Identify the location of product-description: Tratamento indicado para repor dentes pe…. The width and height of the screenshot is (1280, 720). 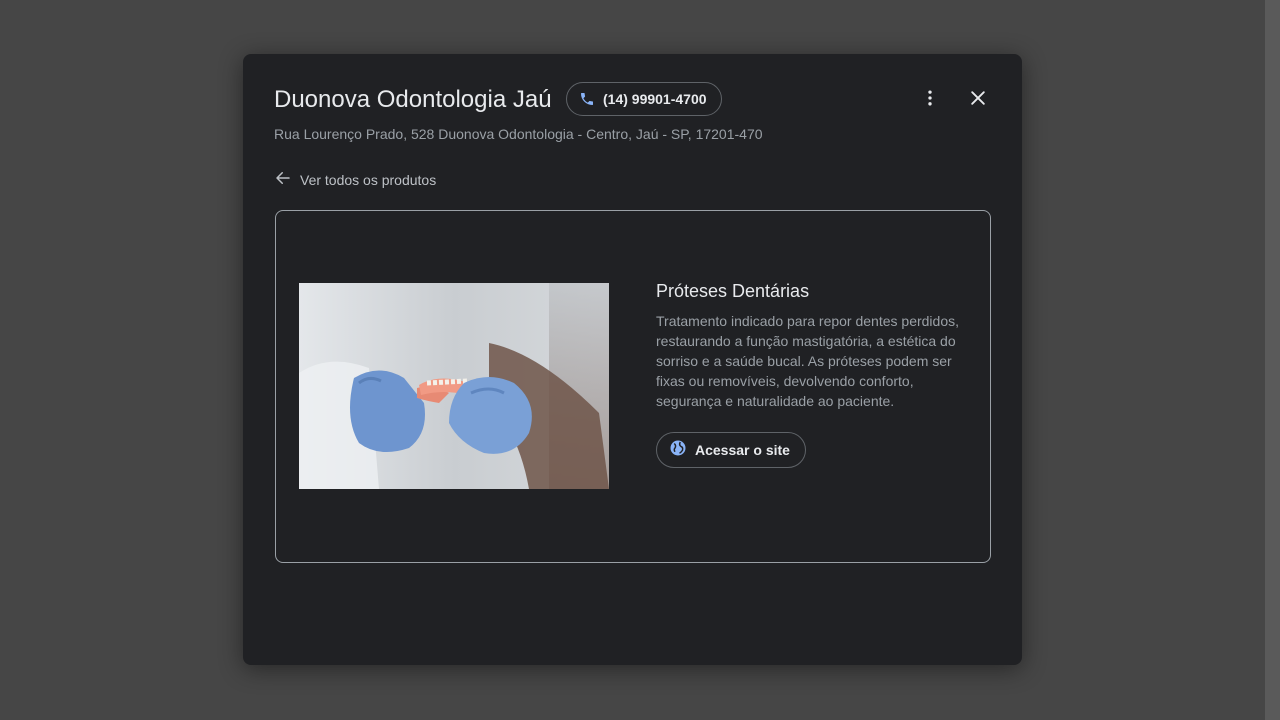
(807, 361).